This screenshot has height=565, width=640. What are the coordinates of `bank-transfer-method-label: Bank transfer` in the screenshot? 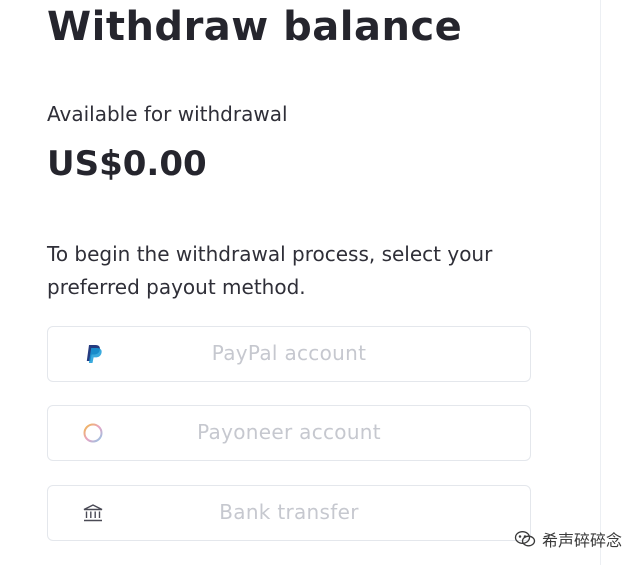 It's located at (289, 512).